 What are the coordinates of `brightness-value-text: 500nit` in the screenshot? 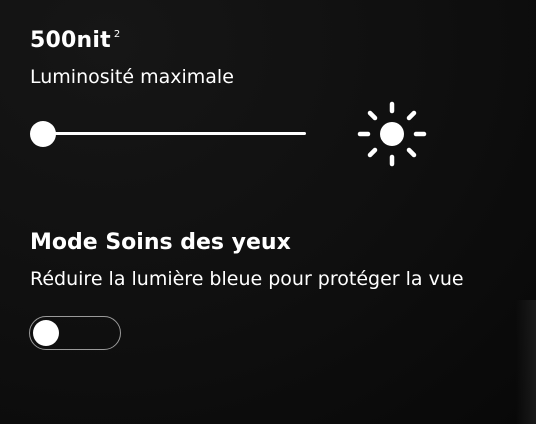 It's located at (70, 40).